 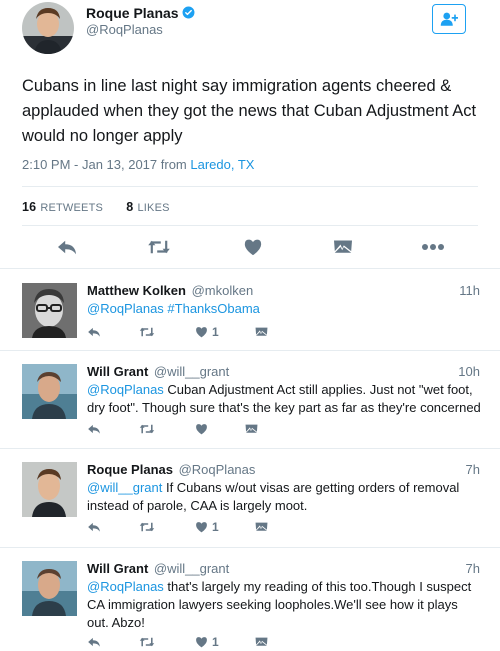 I want to click on tweet-action-bar, so click(x=250, y=248).